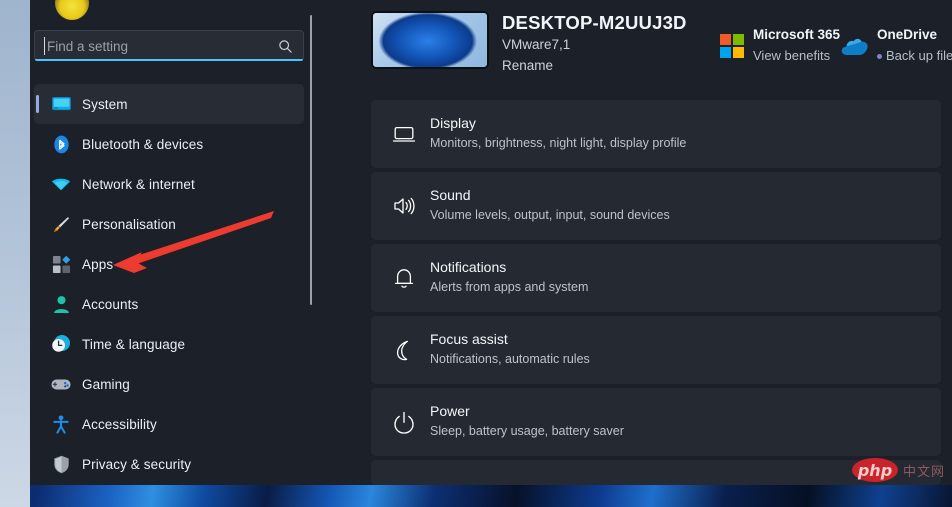 The image size is (952, 507). I want to click on sidebar-item-time-language: Time & language, so click(169, 344).